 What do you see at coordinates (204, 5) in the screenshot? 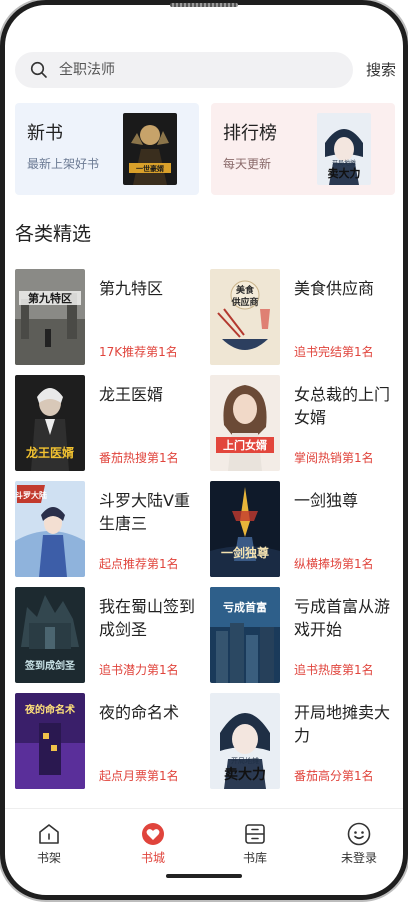
I see `device-speaker` at bounding box center [204, 5].